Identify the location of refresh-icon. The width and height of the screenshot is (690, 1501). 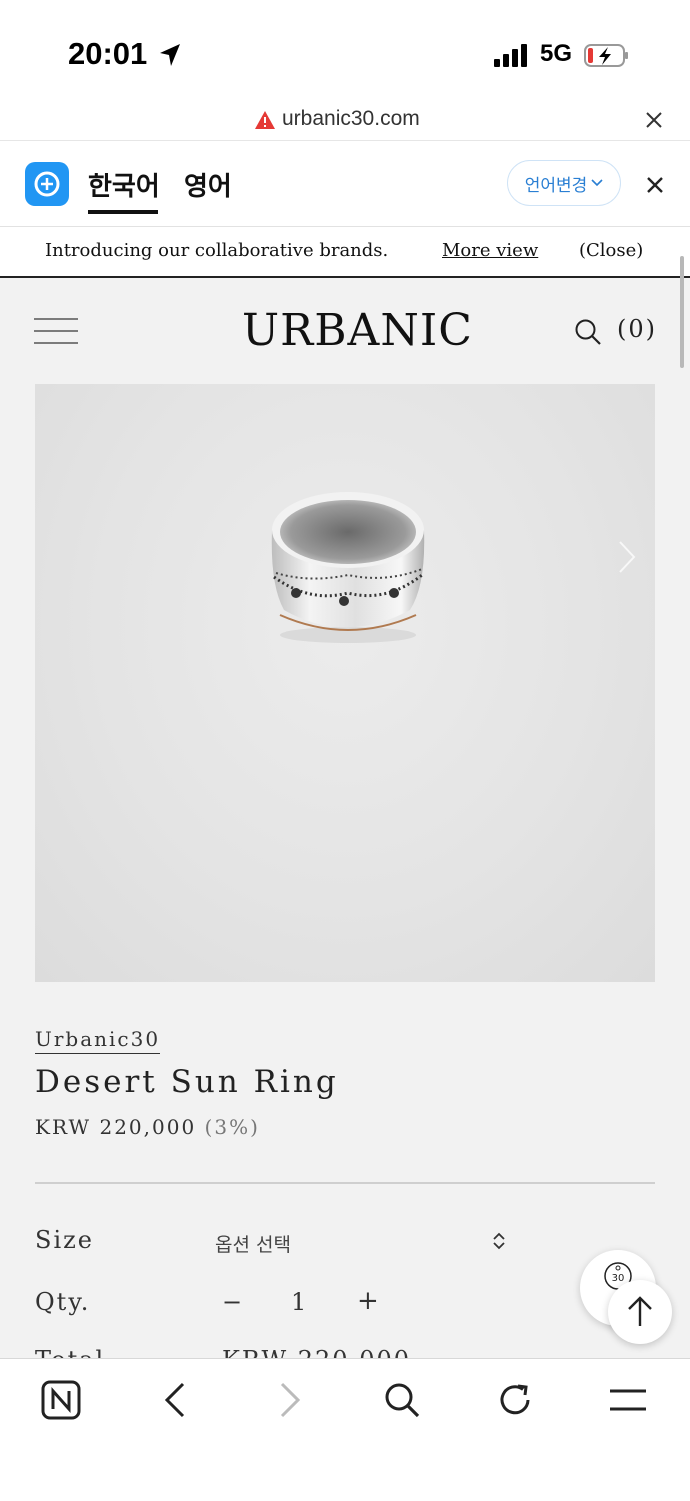
(515, 1400).